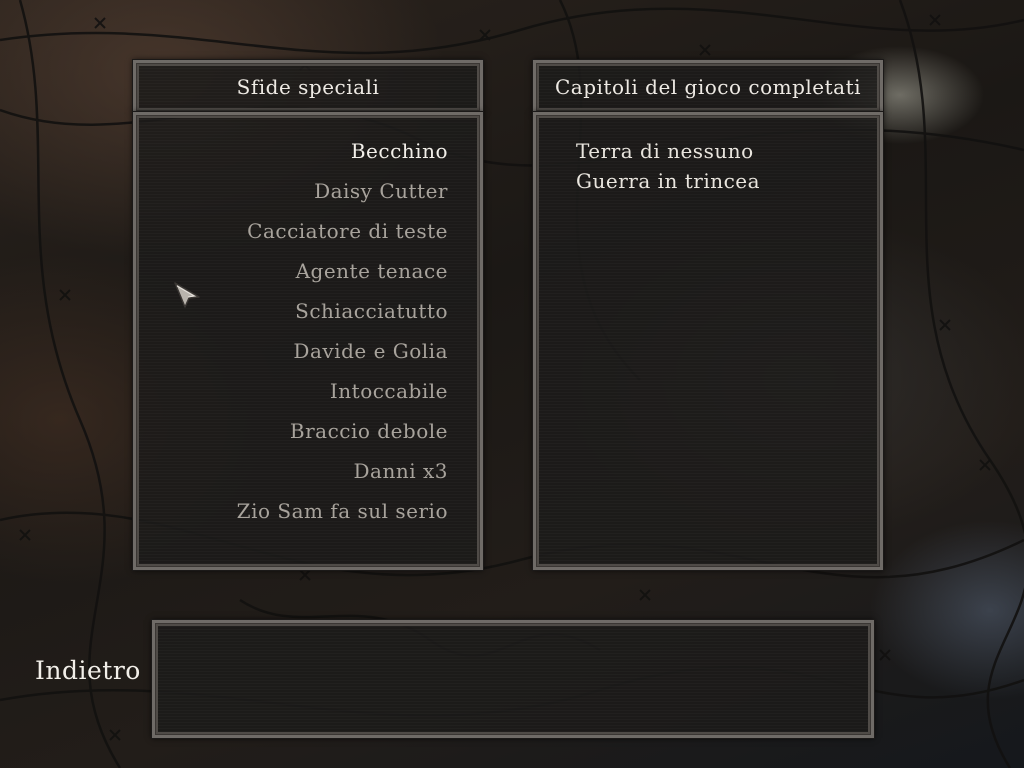  What do you see at coordinates (371, 311) in the screenshot?
I see `challenge-item: Schiacciatutto` at bounding box center [371, 311].